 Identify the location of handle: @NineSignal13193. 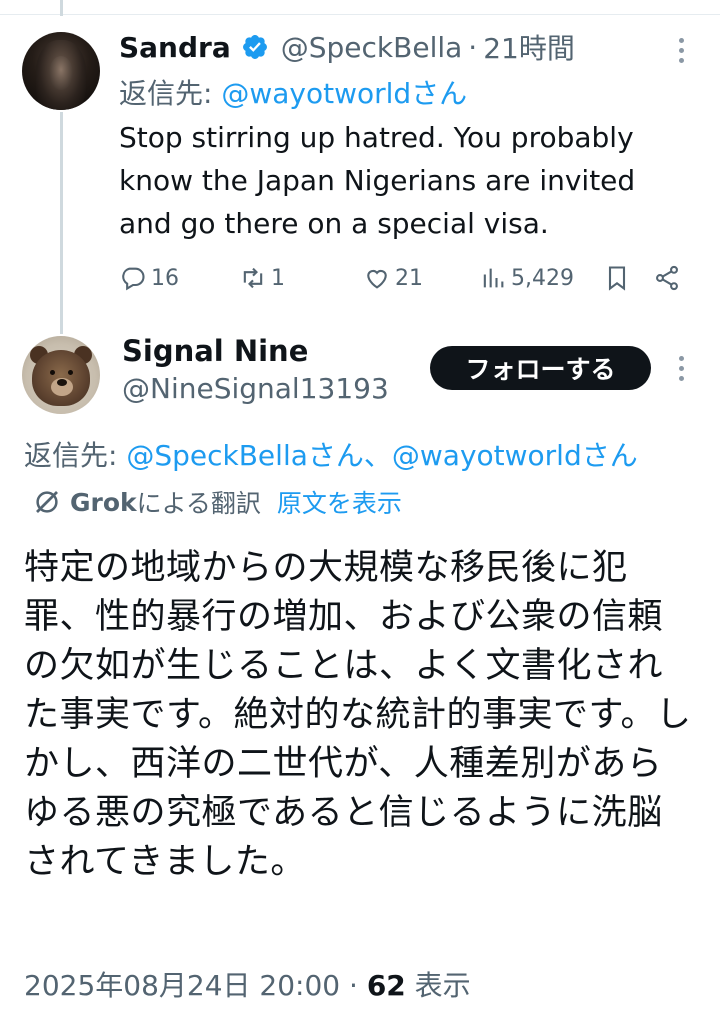
(255, 388).